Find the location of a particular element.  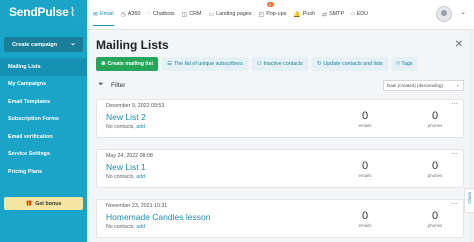

sidebar-item-service-settings: Service Settings is located at coordinates (43, 155).